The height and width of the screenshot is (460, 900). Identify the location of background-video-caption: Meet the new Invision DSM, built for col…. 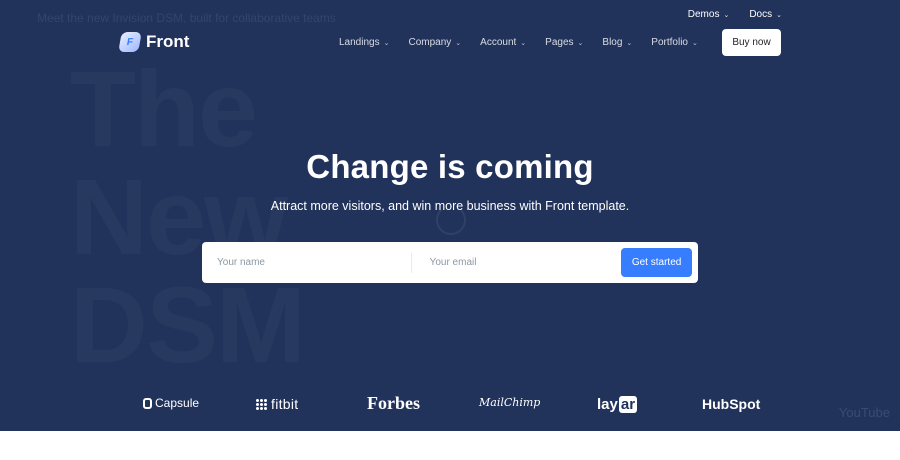
(186, 18).